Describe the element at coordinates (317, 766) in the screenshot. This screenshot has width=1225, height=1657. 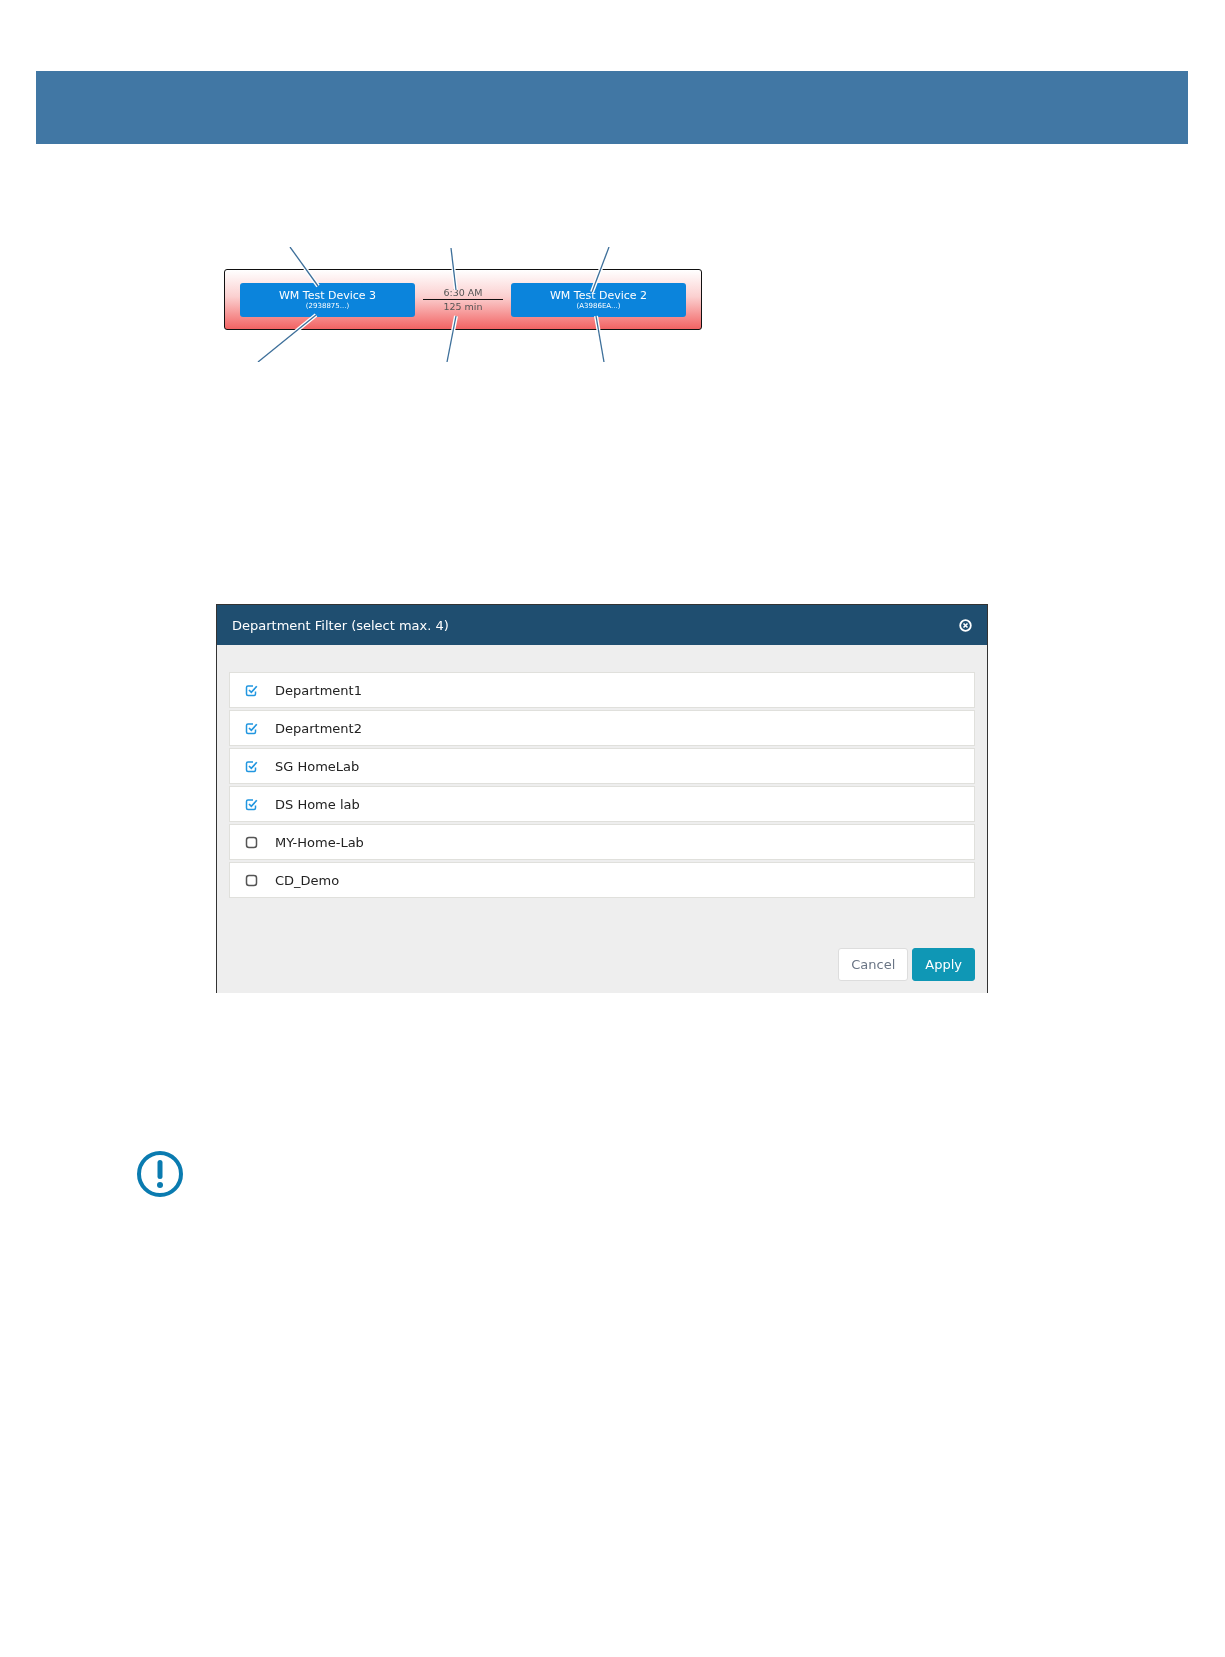
I see `department-label: SG HomeLab` at that location.